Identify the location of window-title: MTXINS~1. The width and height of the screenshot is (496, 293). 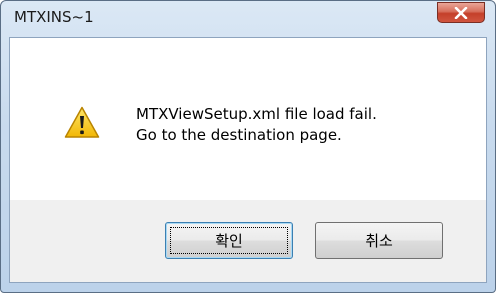
(54, 17).